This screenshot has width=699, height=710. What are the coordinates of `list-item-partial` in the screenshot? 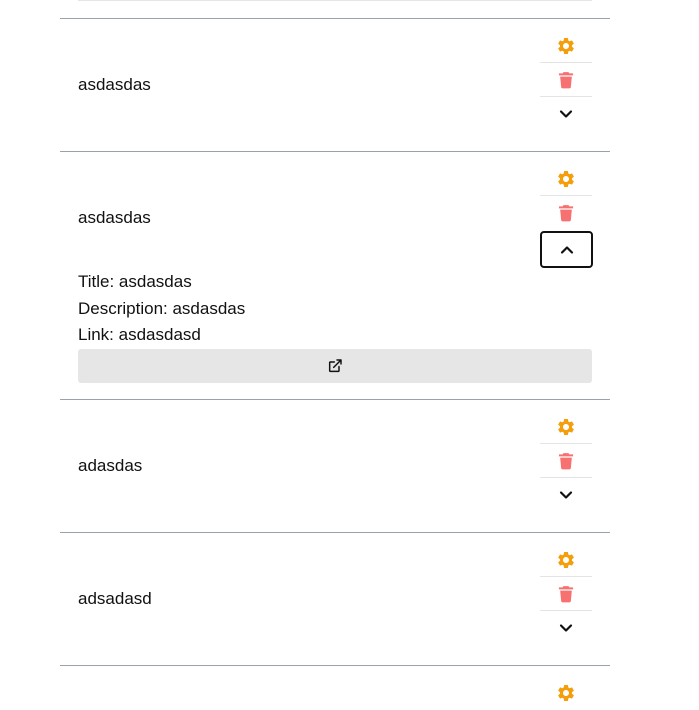 It's located at (335, 686).